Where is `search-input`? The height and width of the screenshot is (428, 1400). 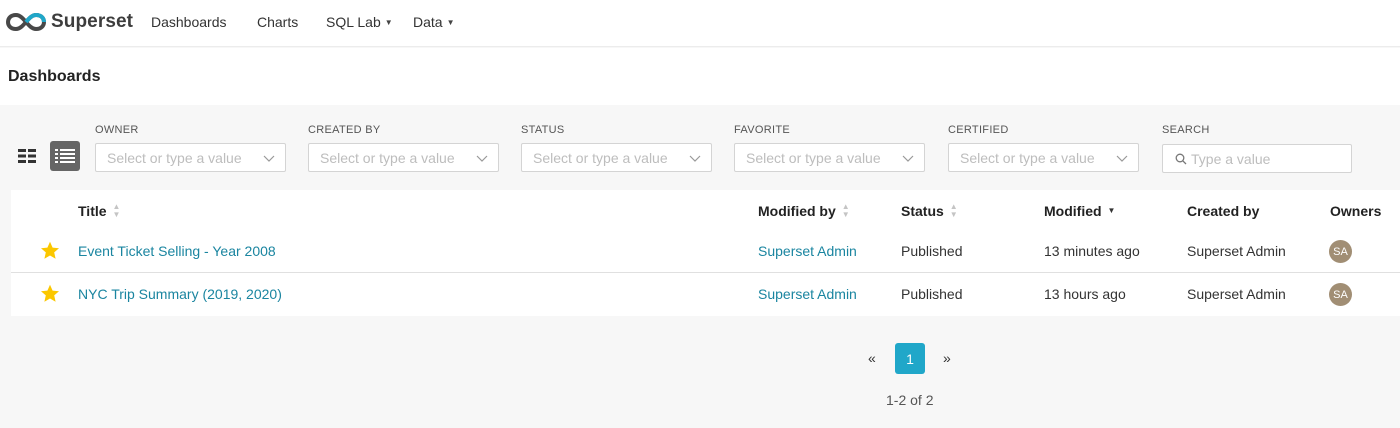 search-input is located at coordinates (1266, 158).